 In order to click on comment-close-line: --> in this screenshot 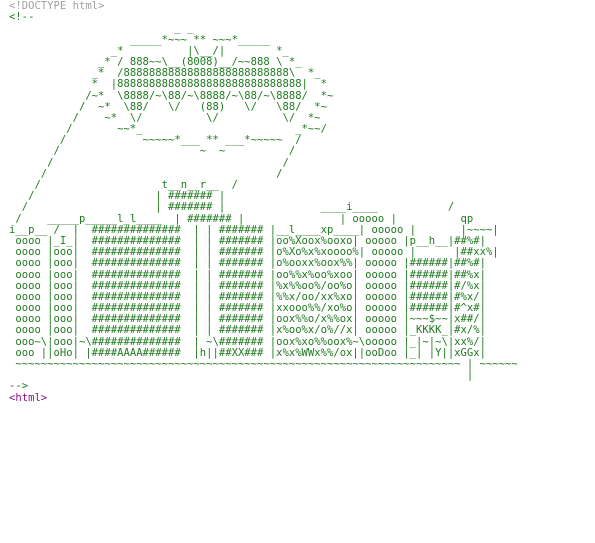, I will do `click(19, 386)`.